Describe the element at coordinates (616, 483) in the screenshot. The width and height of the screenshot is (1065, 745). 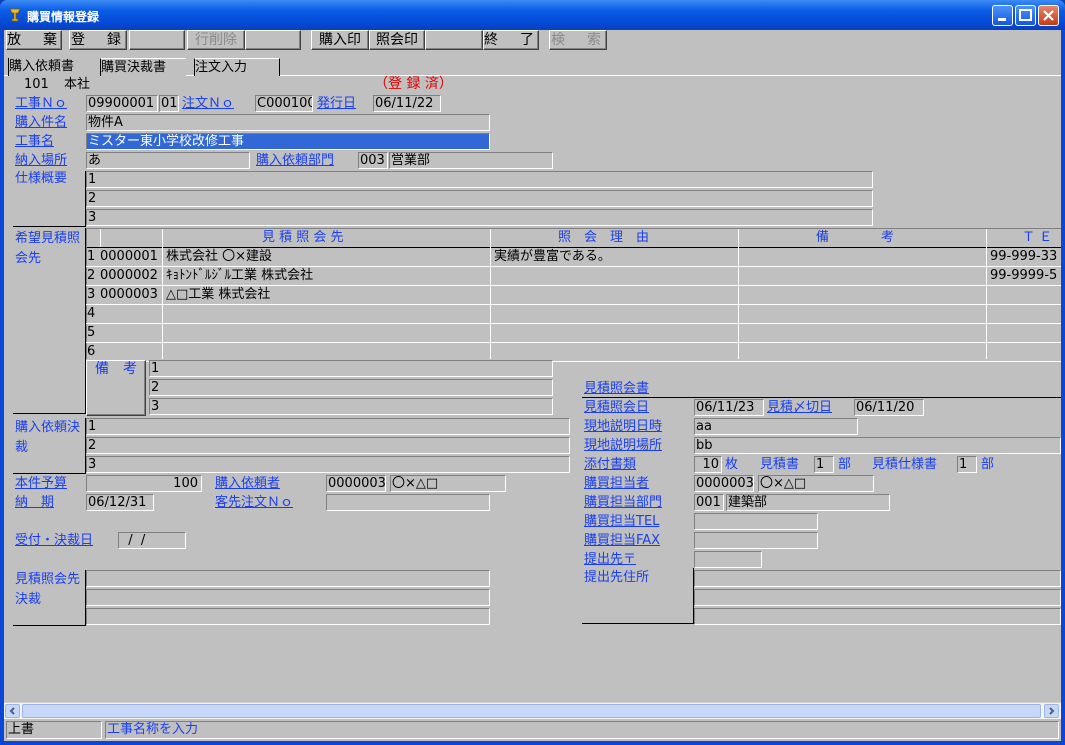
I see `purchase-staff-link: 購買担当者` at that location.